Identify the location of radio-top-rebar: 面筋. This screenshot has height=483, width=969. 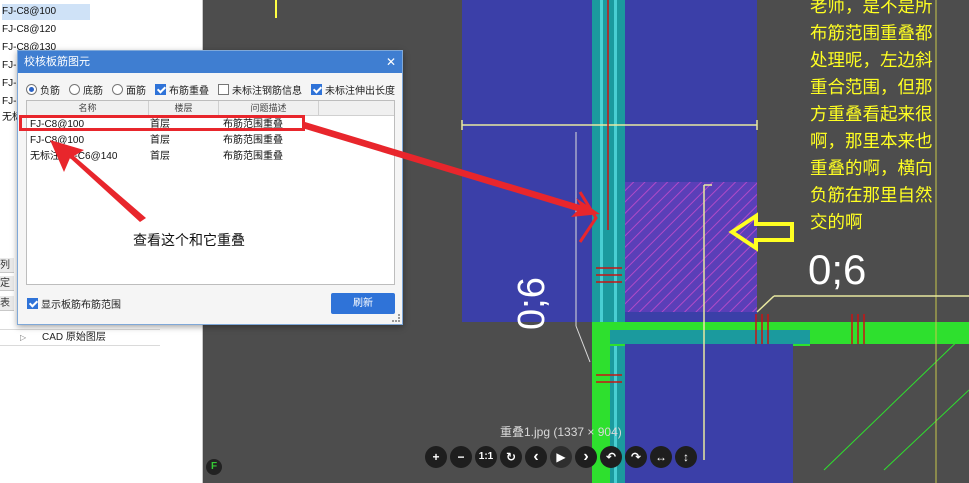
(129, 89).